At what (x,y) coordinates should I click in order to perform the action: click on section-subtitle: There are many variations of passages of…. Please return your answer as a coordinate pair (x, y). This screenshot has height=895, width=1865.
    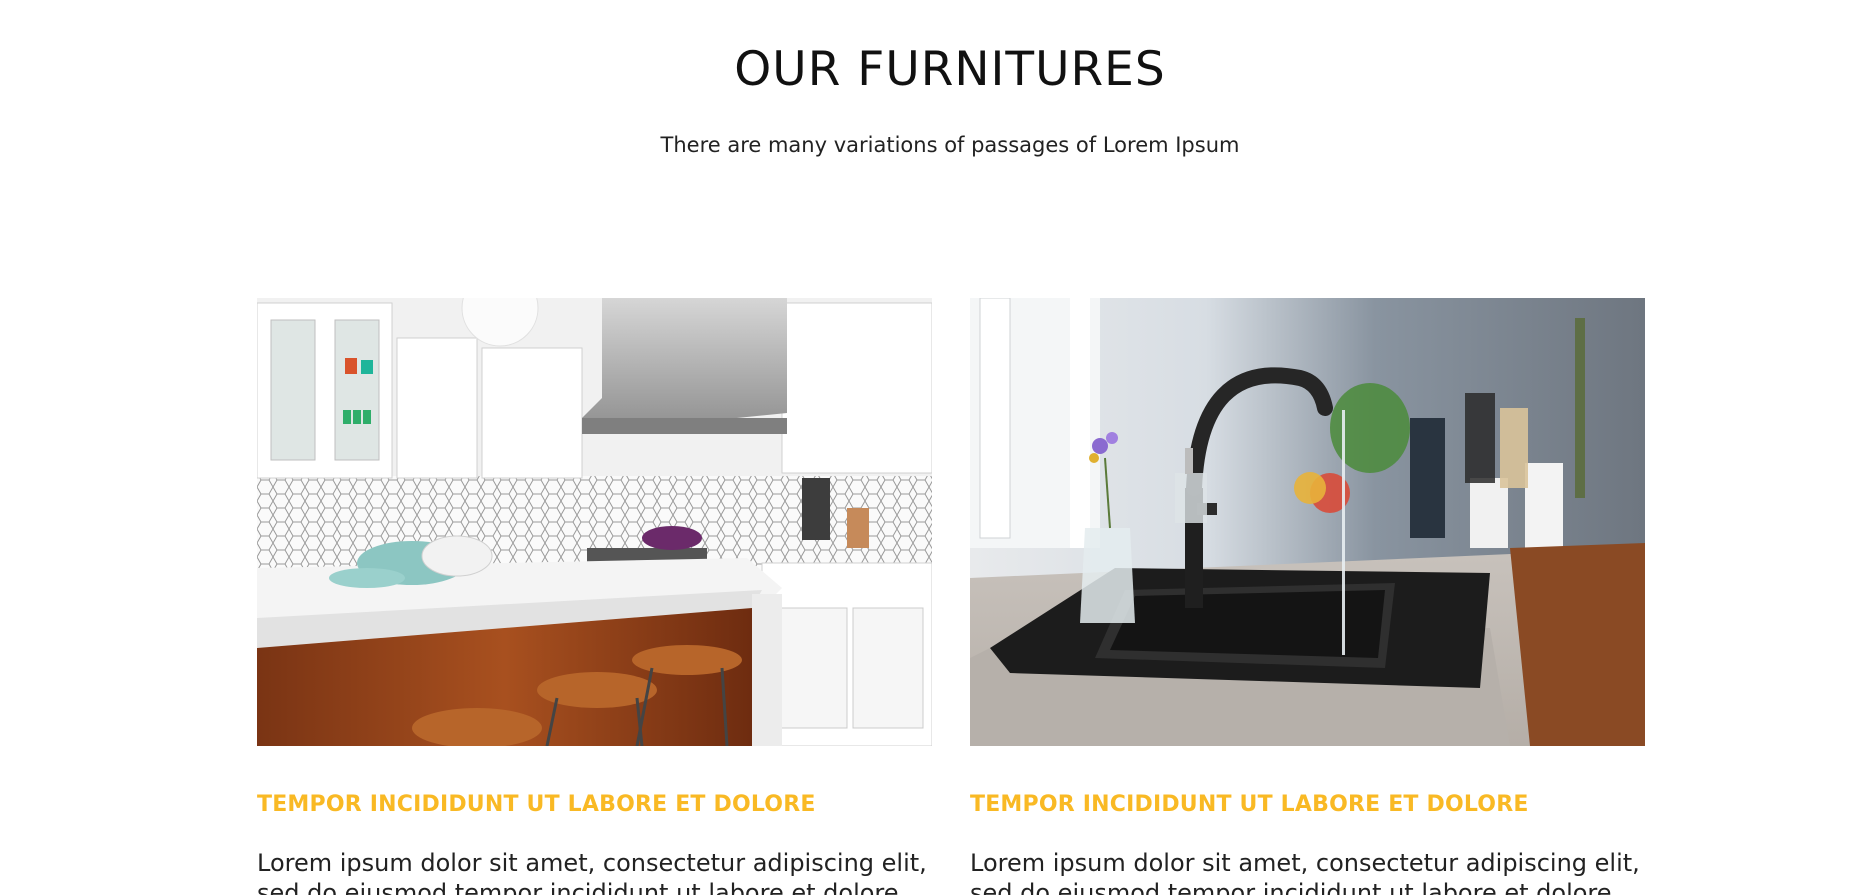
    Looking at the image, I should click on (950, 145).